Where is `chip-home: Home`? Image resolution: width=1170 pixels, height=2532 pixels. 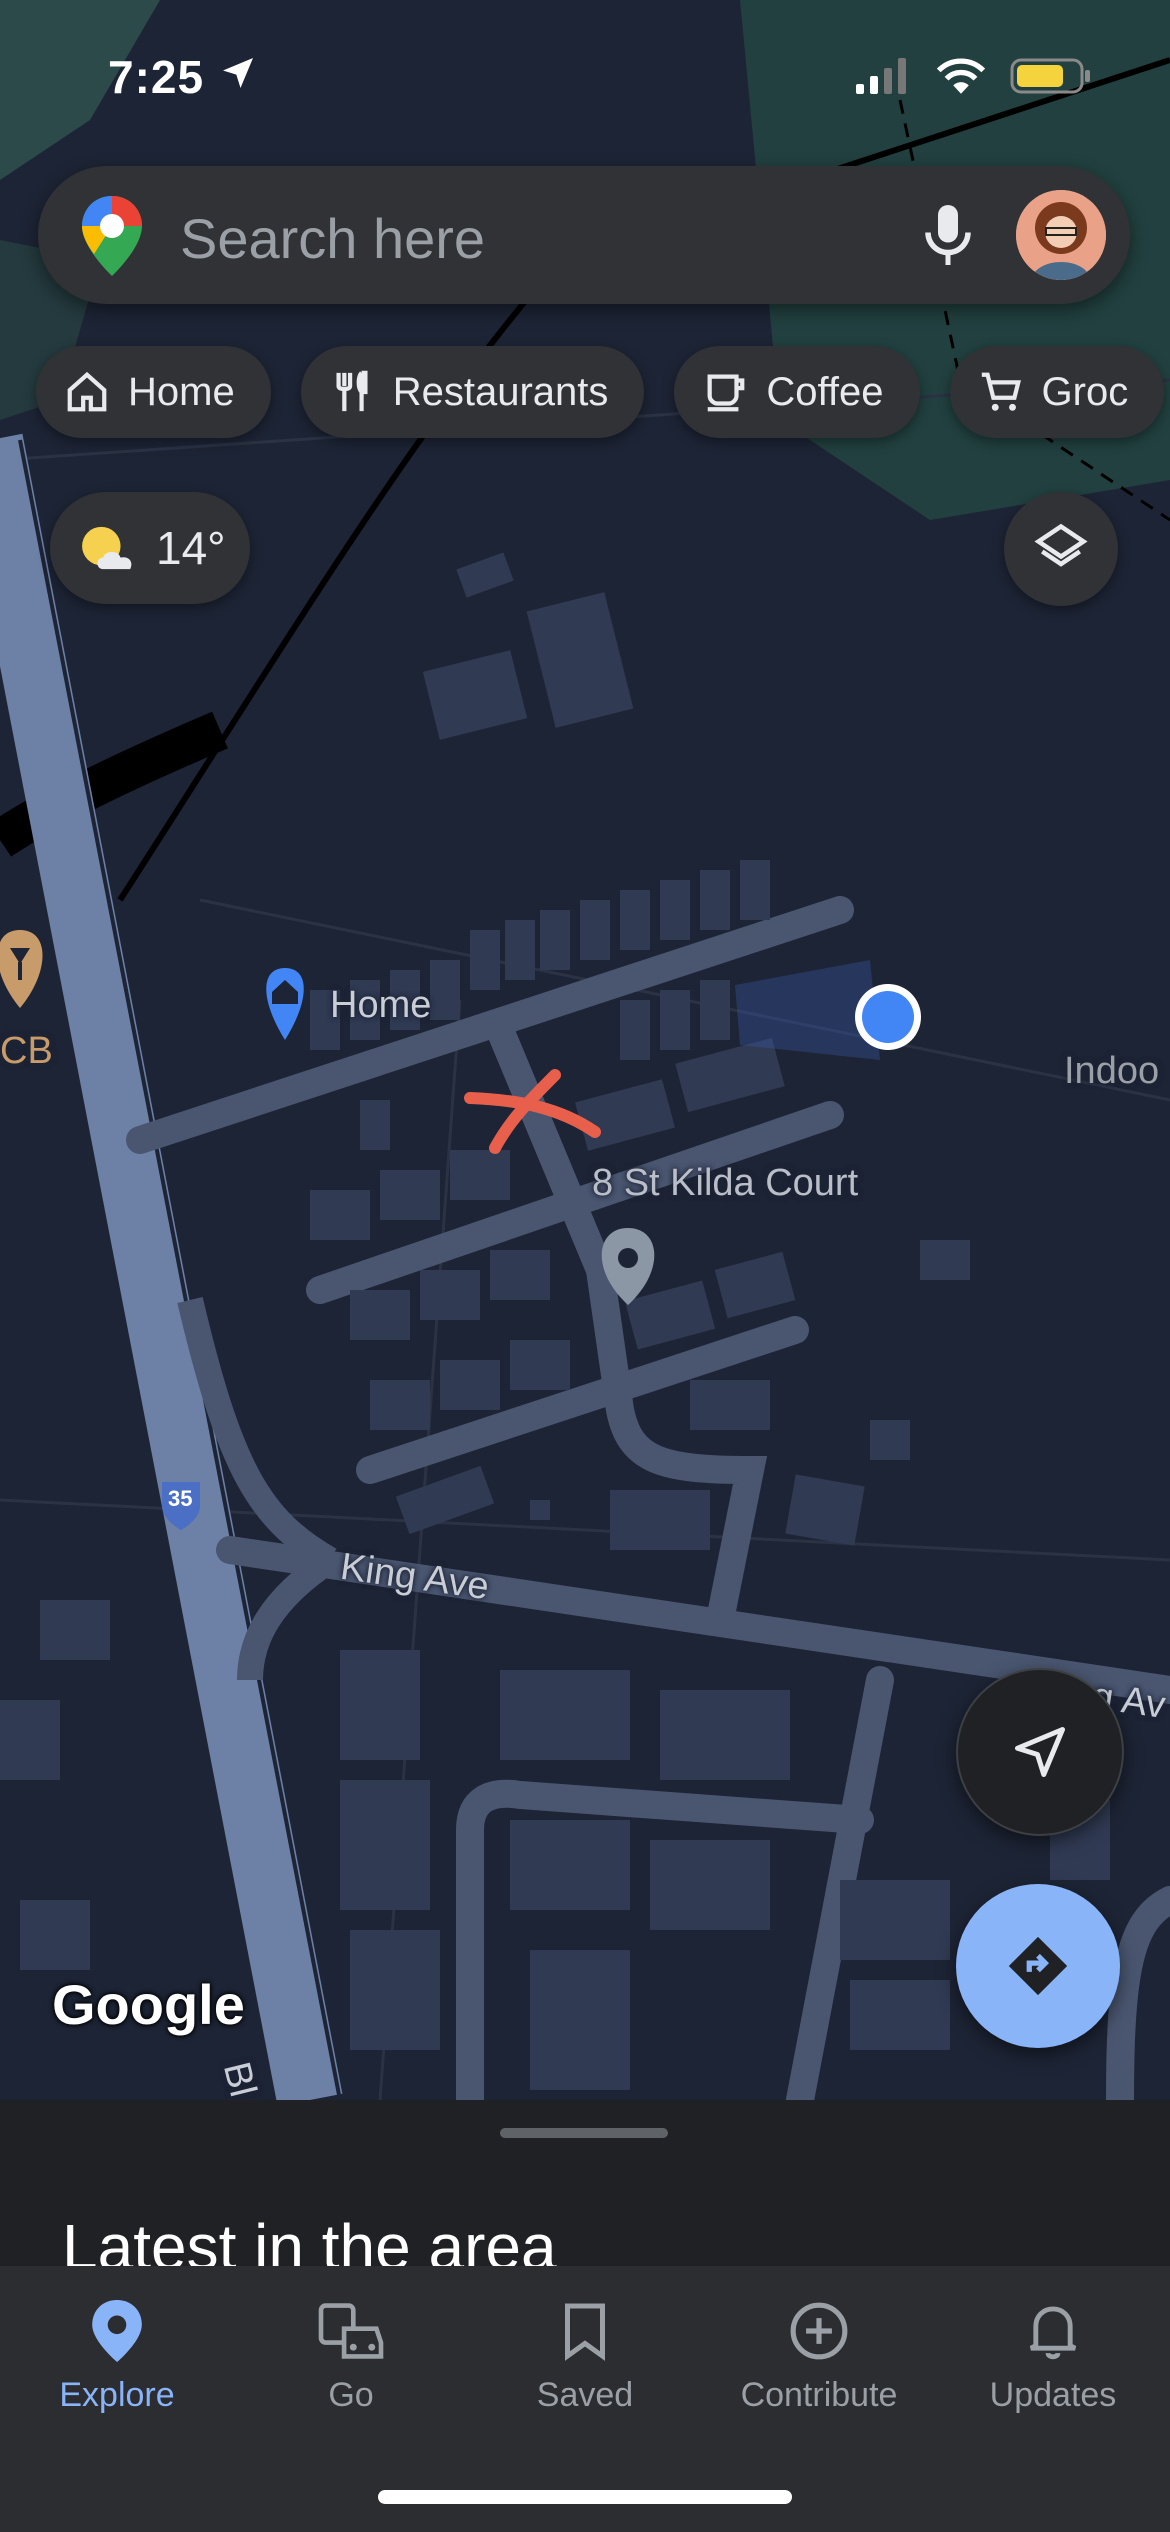 chip-home: Home is located at coordinates (153, 392).